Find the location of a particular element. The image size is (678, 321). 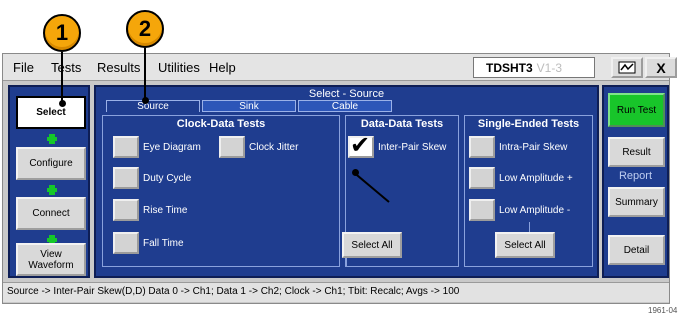

select-button: Select is located at coordinates (51, 112).